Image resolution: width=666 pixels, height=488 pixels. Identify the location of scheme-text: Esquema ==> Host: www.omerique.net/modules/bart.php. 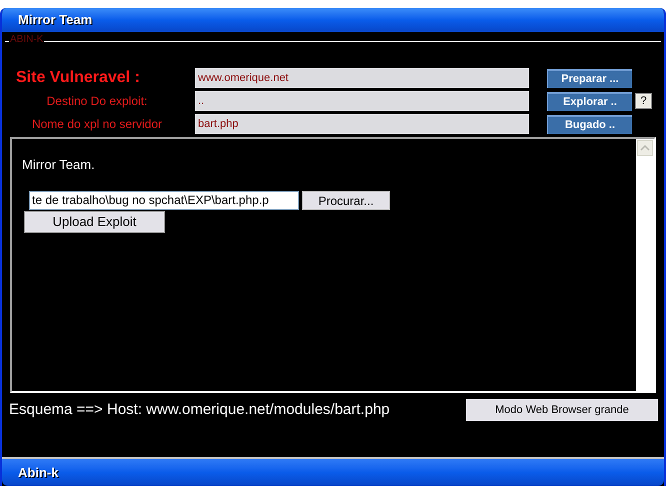
(199, 410).